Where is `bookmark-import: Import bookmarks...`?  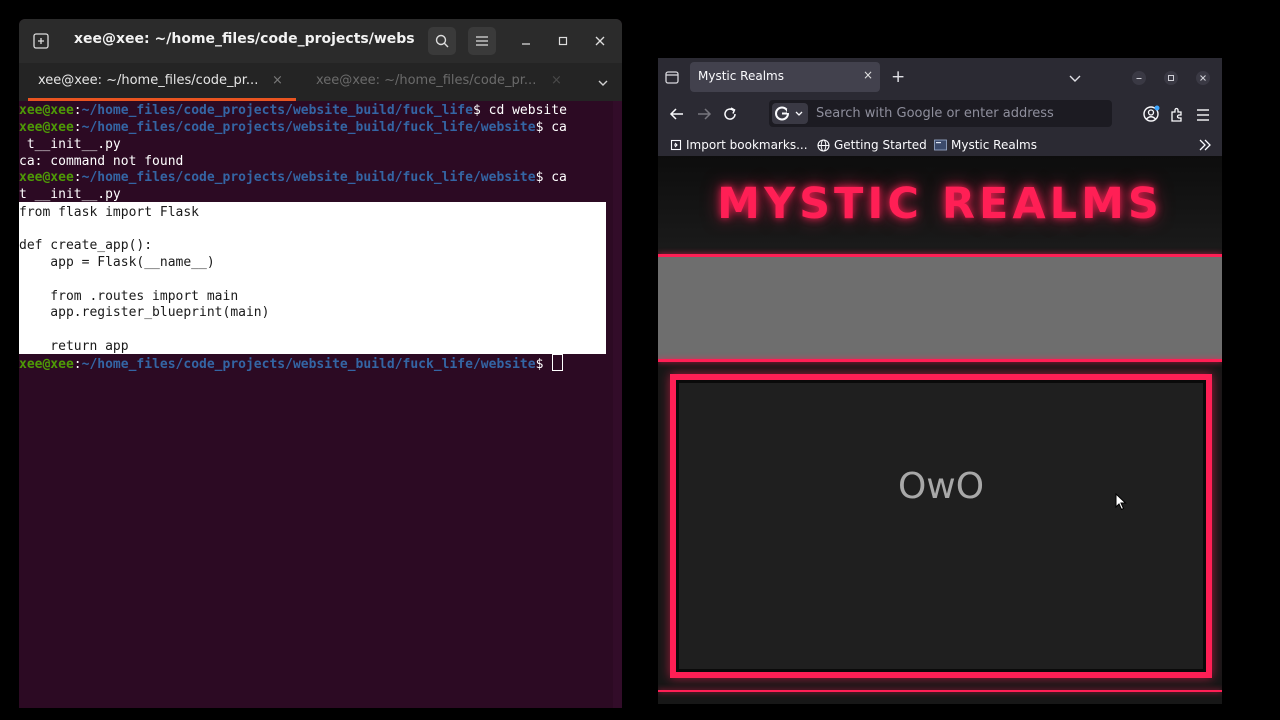 bookmark-import: Import bookmarks... is located at coordinates (739, 145).